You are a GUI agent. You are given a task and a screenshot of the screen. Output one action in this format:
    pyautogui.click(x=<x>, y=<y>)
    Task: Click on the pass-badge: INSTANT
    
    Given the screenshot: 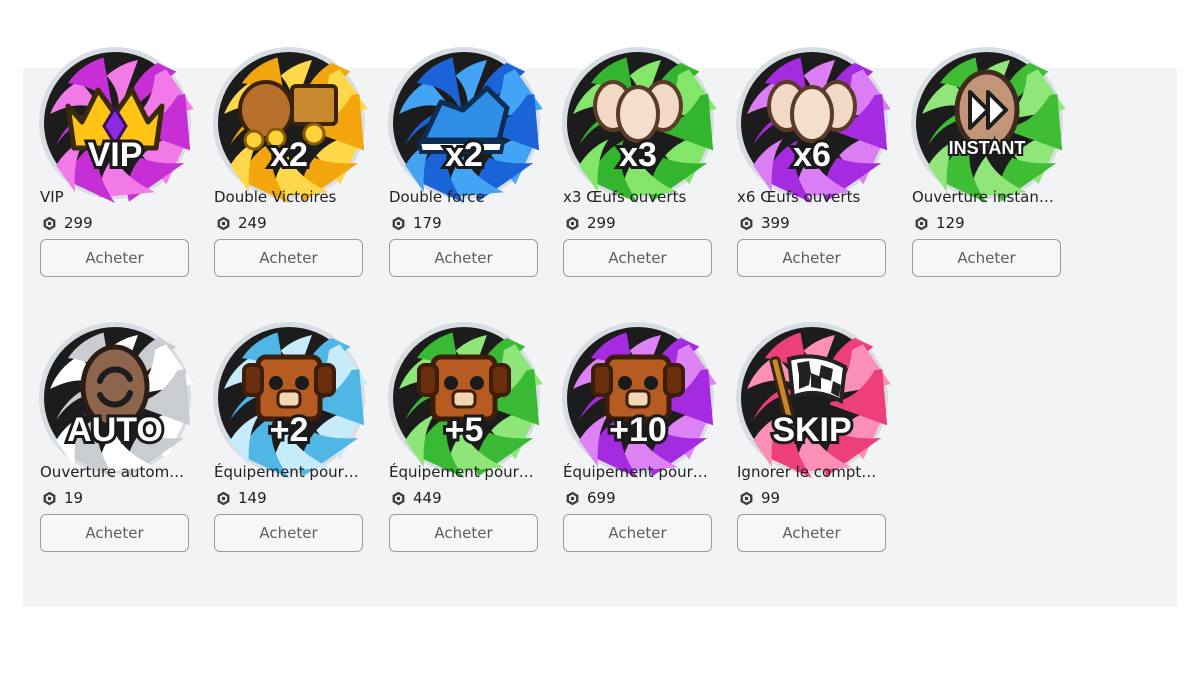 What is the action you would take?
    pyautogui.click(x=987, y=123)
    